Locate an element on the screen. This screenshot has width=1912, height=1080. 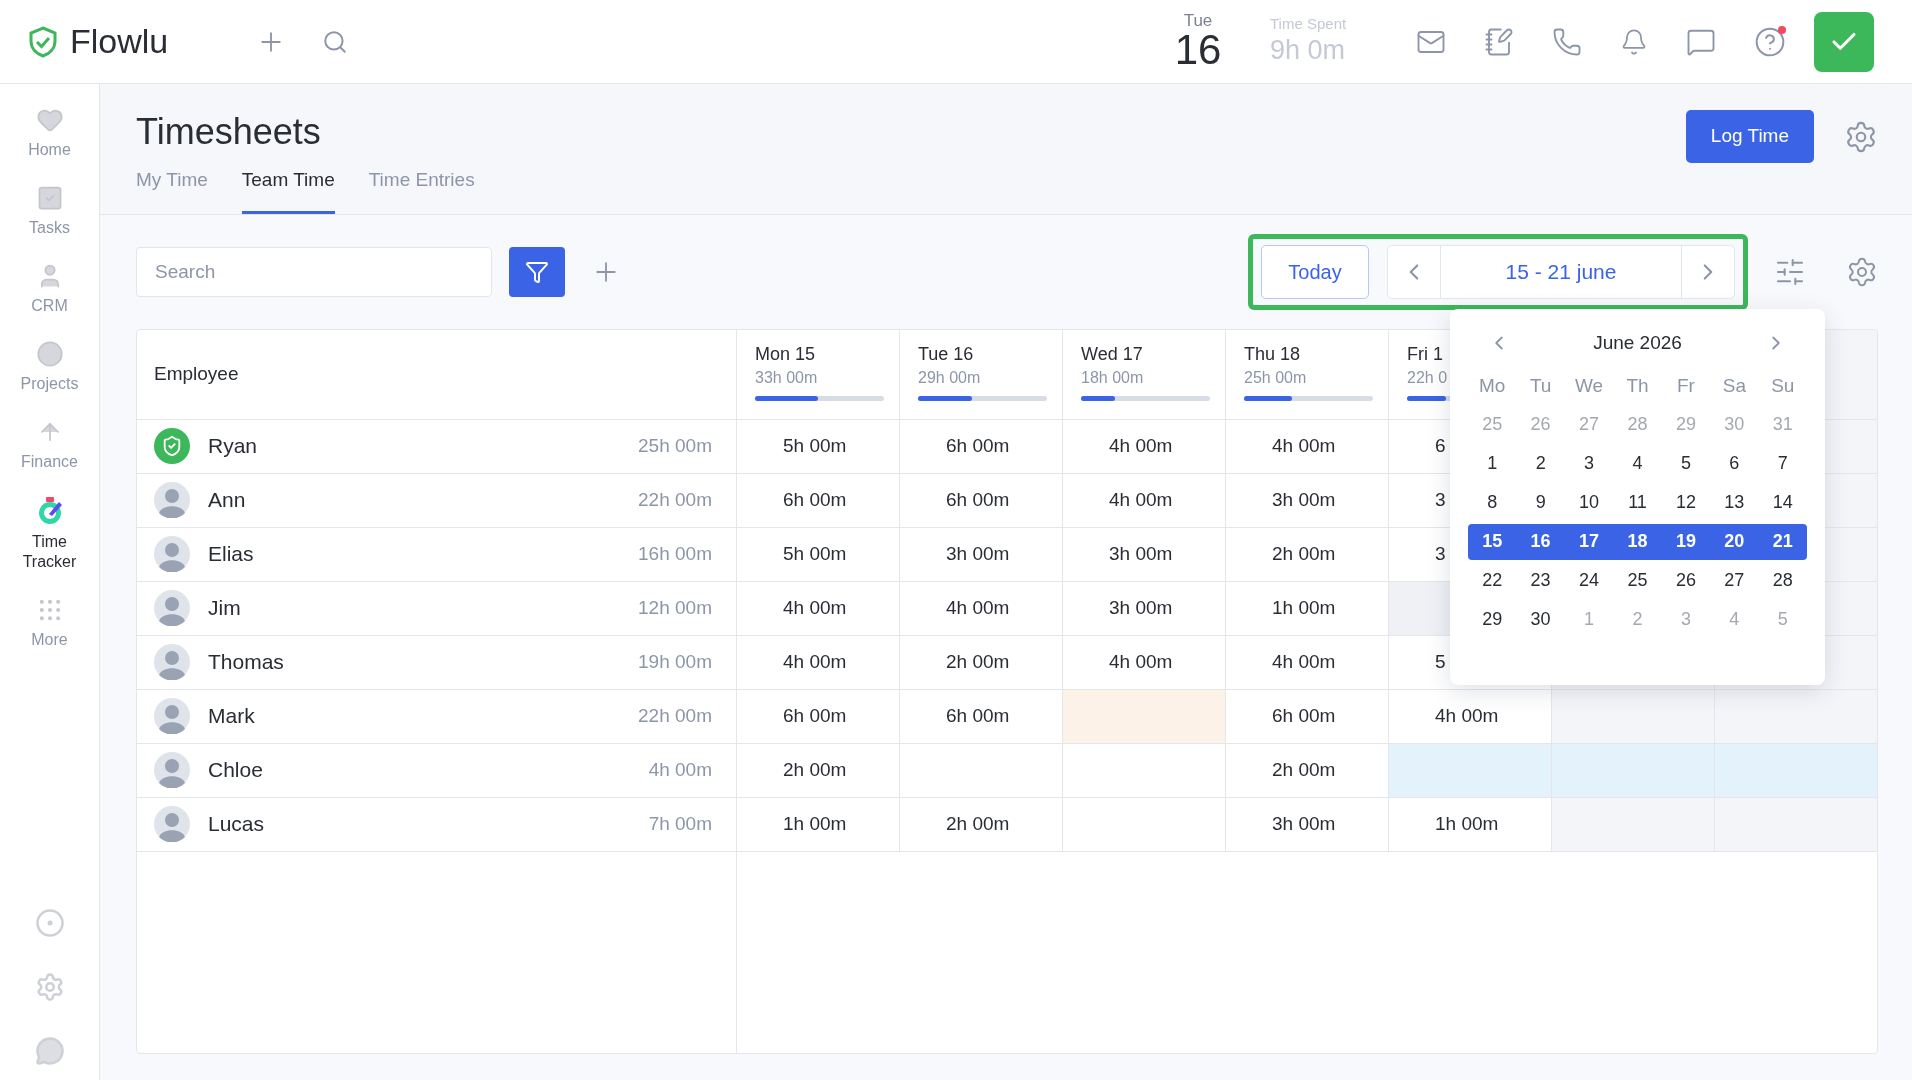
column-header: Thu 18 is located at coordinates (1272, 354).